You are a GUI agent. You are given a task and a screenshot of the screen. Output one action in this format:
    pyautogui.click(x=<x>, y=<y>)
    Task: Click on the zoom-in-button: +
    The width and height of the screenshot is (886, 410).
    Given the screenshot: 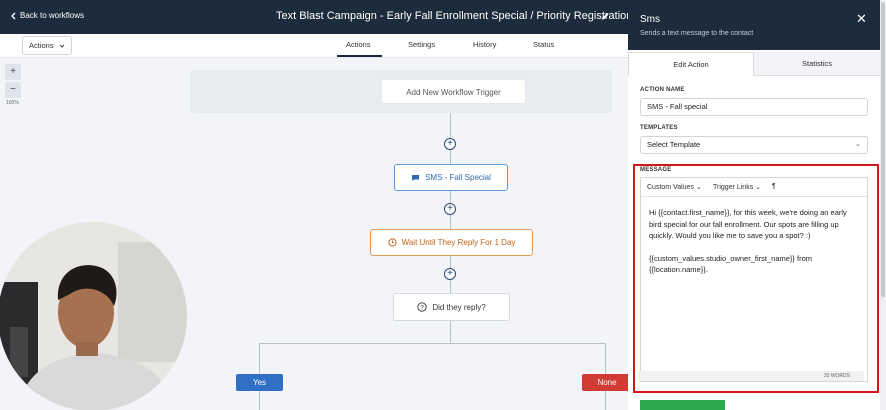 What is the action you would take?
    pyautogui.click(x=13, y=72)
    